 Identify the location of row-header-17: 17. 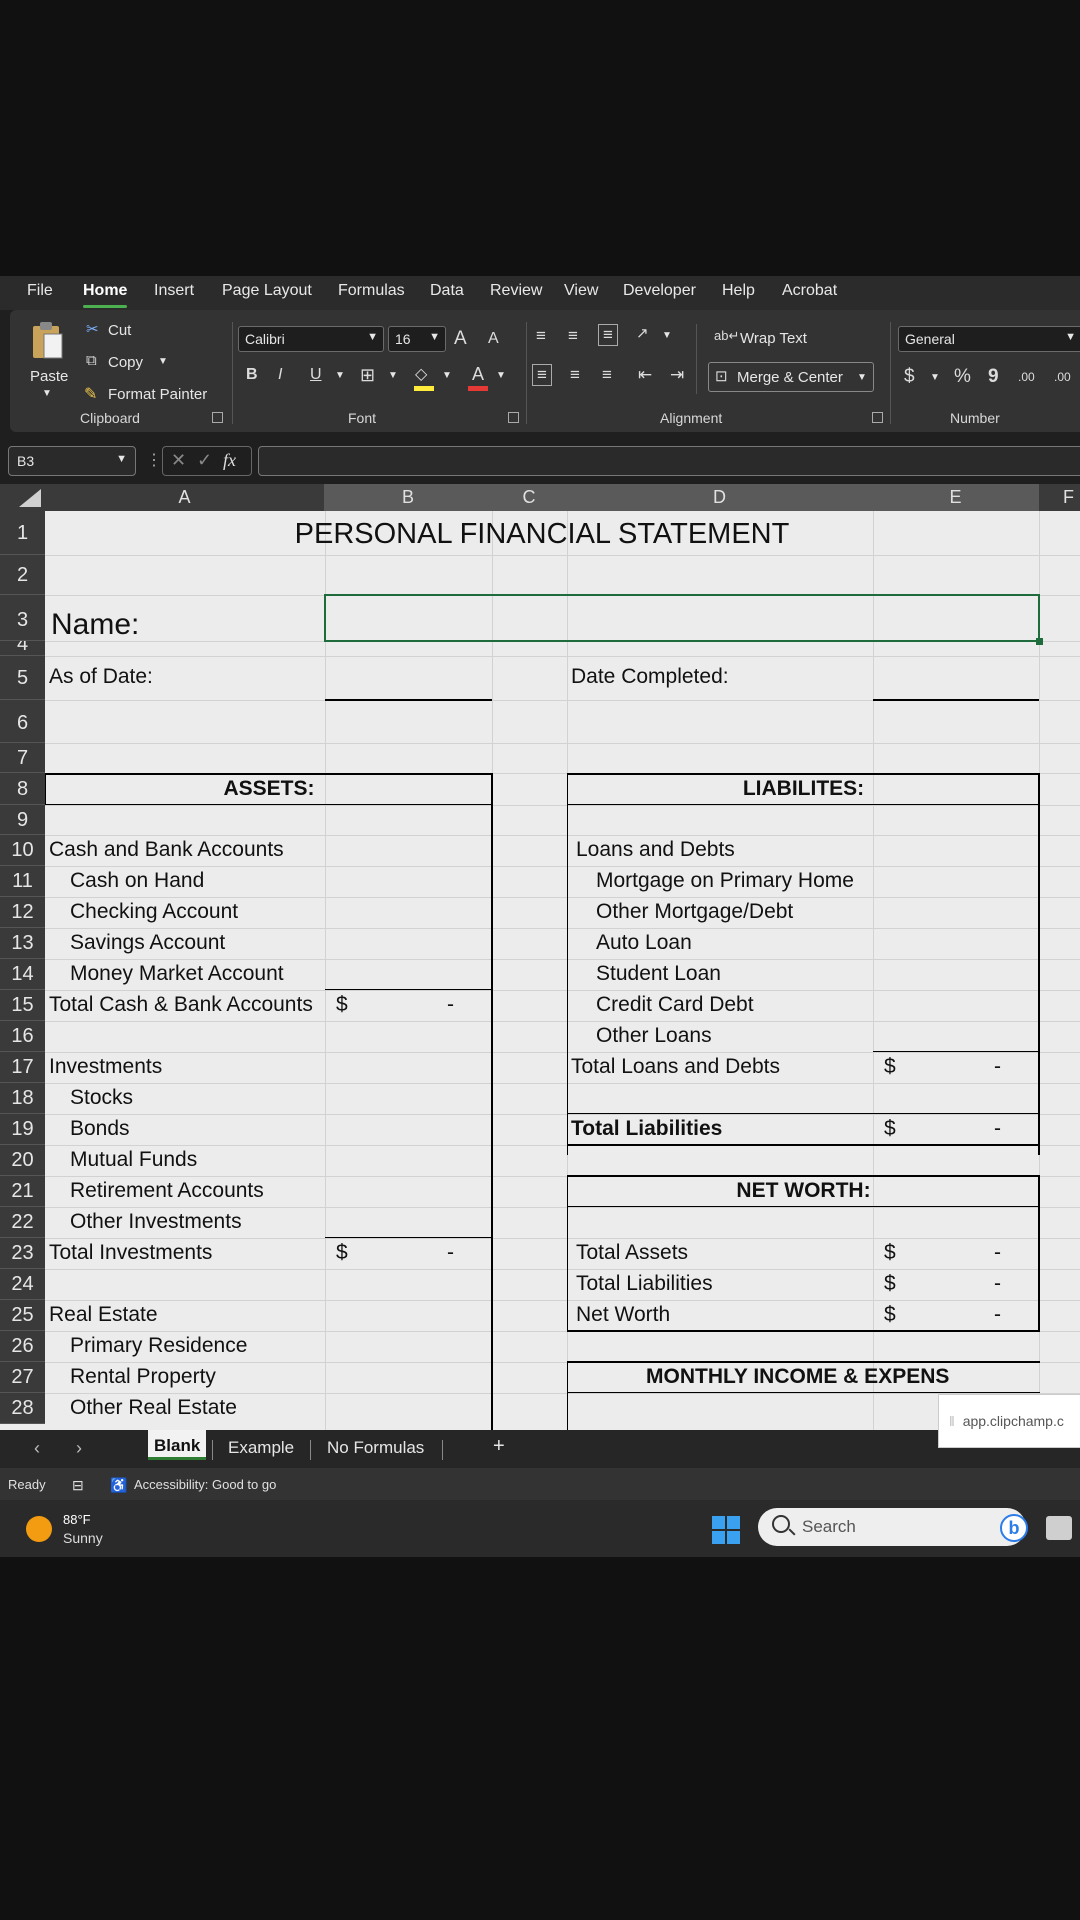
(22, 1067).